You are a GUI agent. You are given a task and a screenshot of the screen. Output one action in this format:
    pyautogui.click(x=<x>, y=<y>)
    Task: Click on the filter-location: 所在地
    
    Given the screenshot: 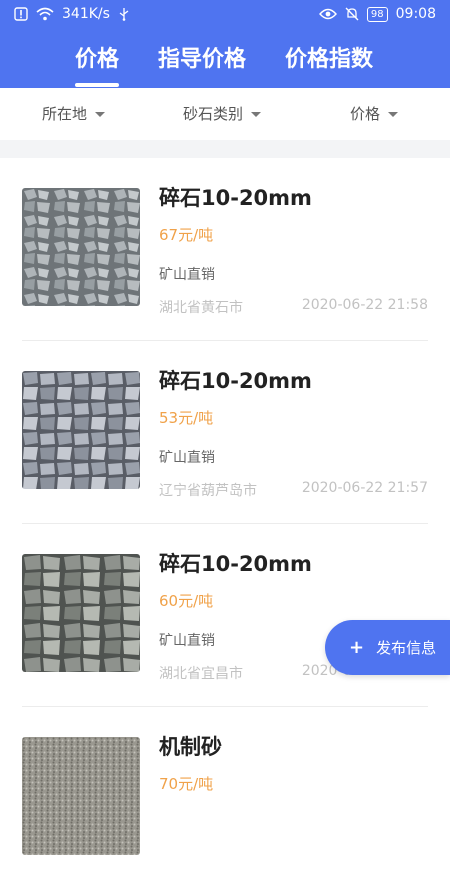 What is the action you would take?
    pyautogui.click(x=74, y=114)
    